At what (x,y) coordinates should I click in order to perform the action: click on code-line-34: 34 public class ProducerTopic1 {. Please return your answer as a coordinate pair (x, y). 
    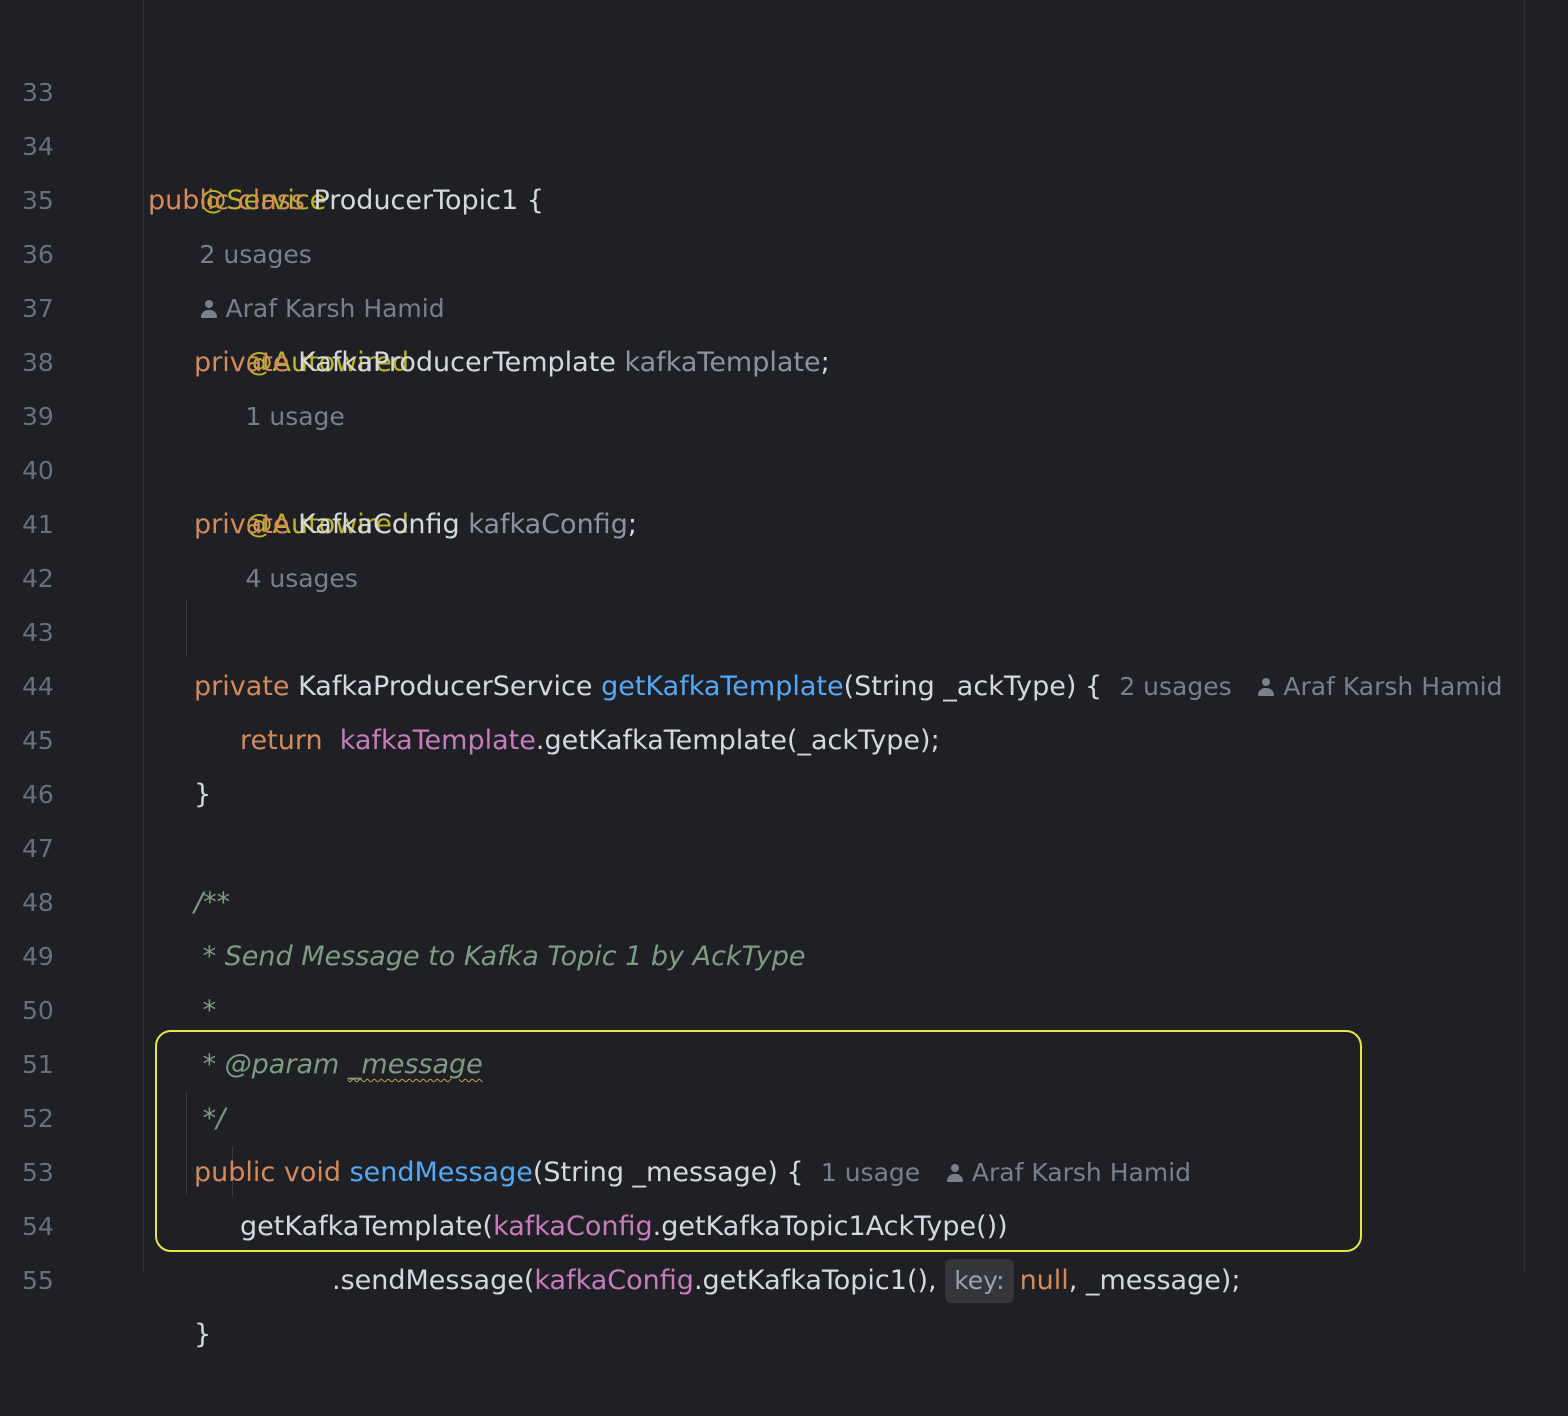
    Looking at the image, I should click on (784, 141).